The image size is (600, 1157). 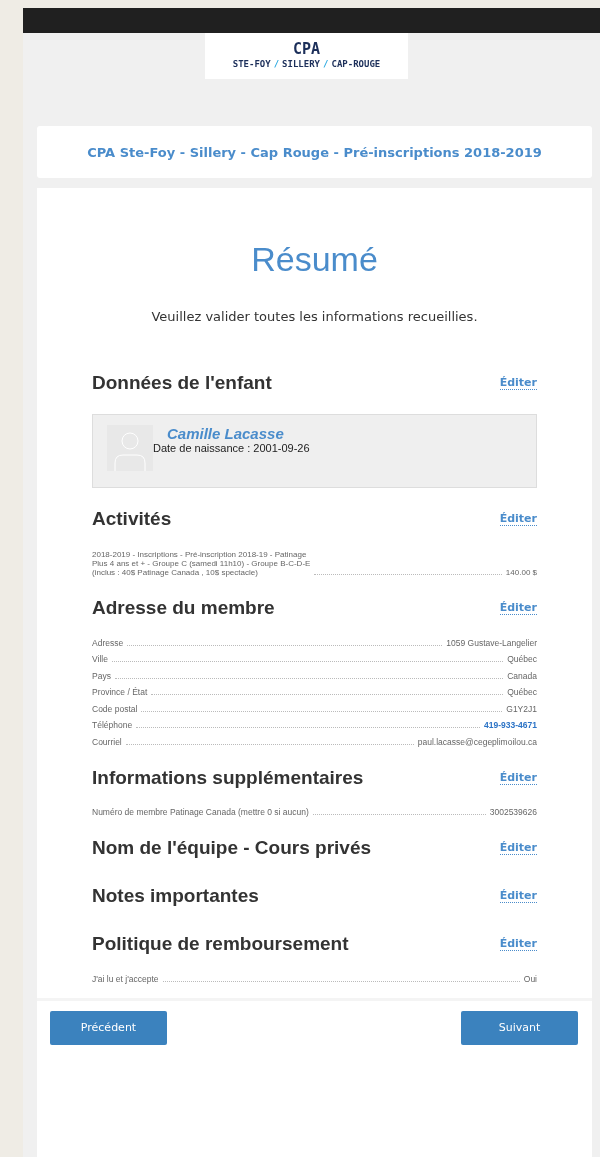 I want to click on page-title: Résumé, so click(x=314, y=259).